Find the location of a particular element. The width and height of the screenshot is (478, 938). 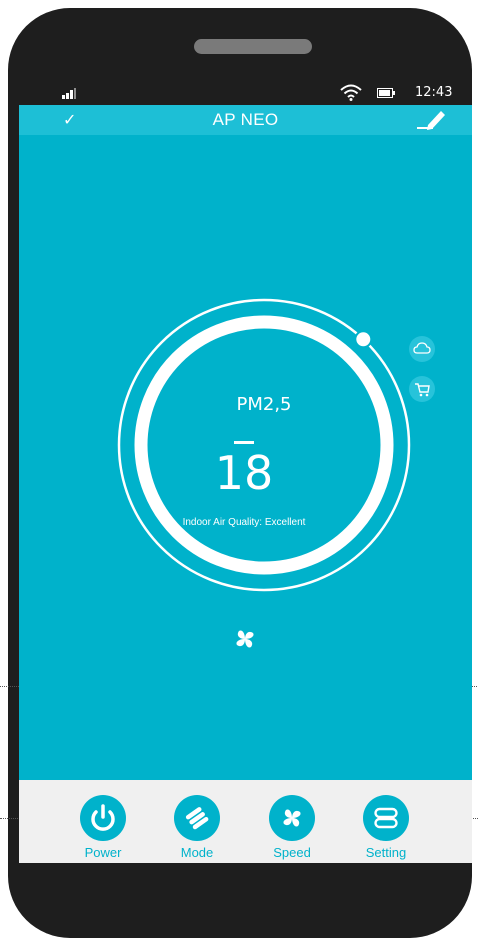

tab-speed: Speed is located at coordinates (292, 828).